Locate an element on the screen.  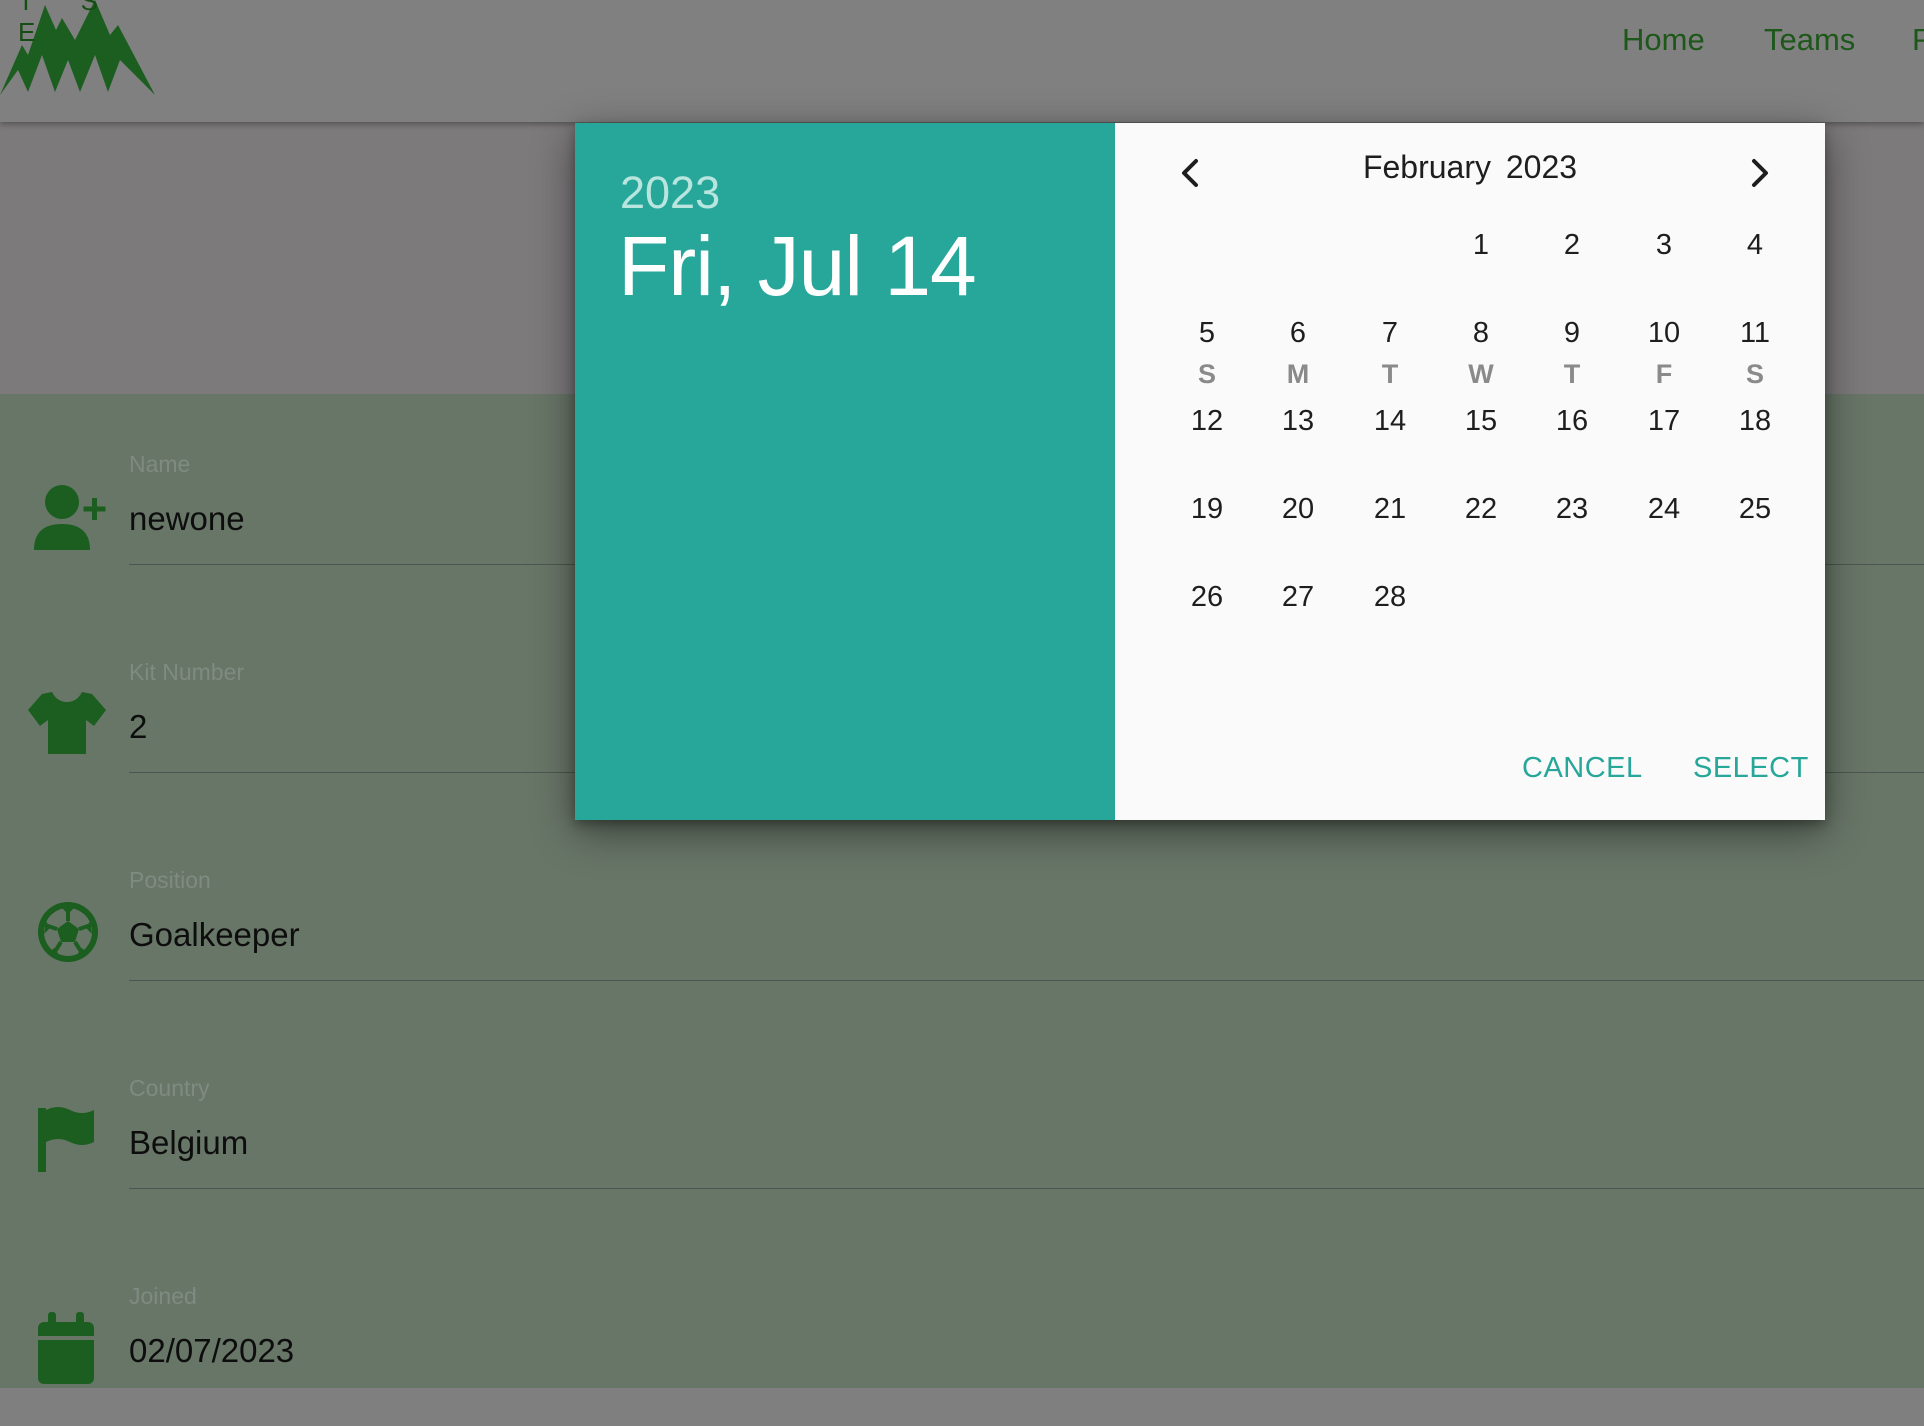
add-user-icon is located at coordinates (67, 518).